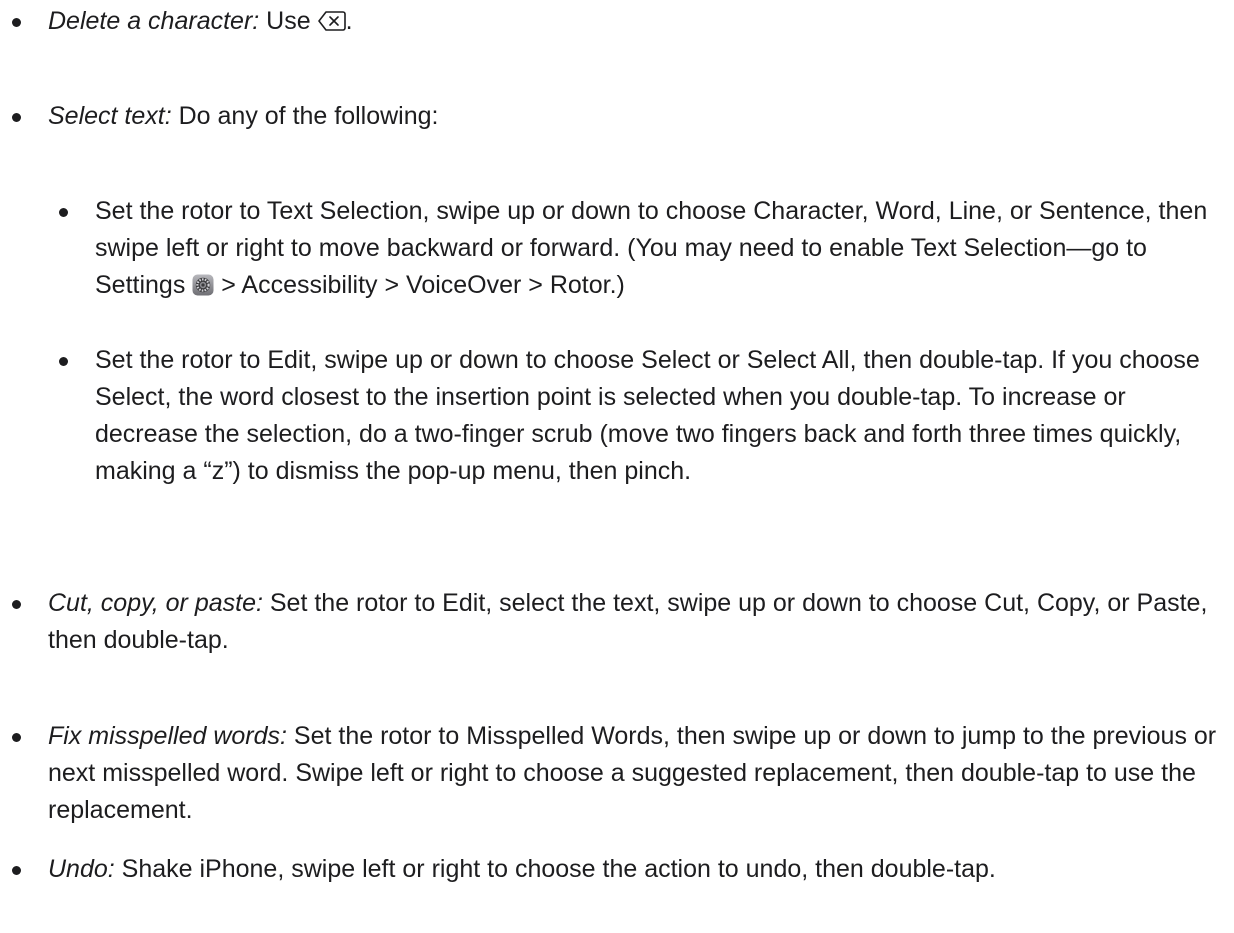 This screenshot has width=1234, height=933. I want to click on item-text: Do any of the following:, so click(305, 116).